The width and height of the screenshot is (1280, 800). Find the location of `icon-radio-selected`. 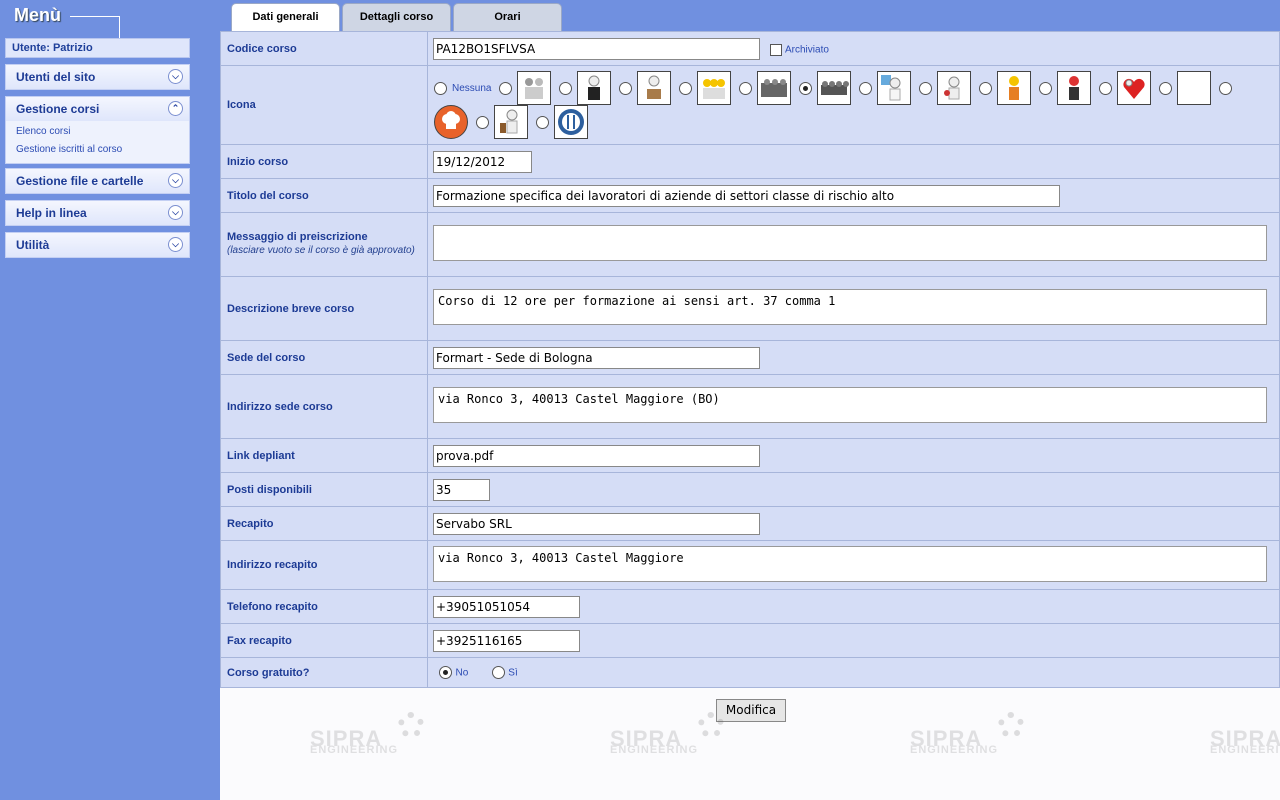

icon-radio-selected is located at coordinates (806, 88).